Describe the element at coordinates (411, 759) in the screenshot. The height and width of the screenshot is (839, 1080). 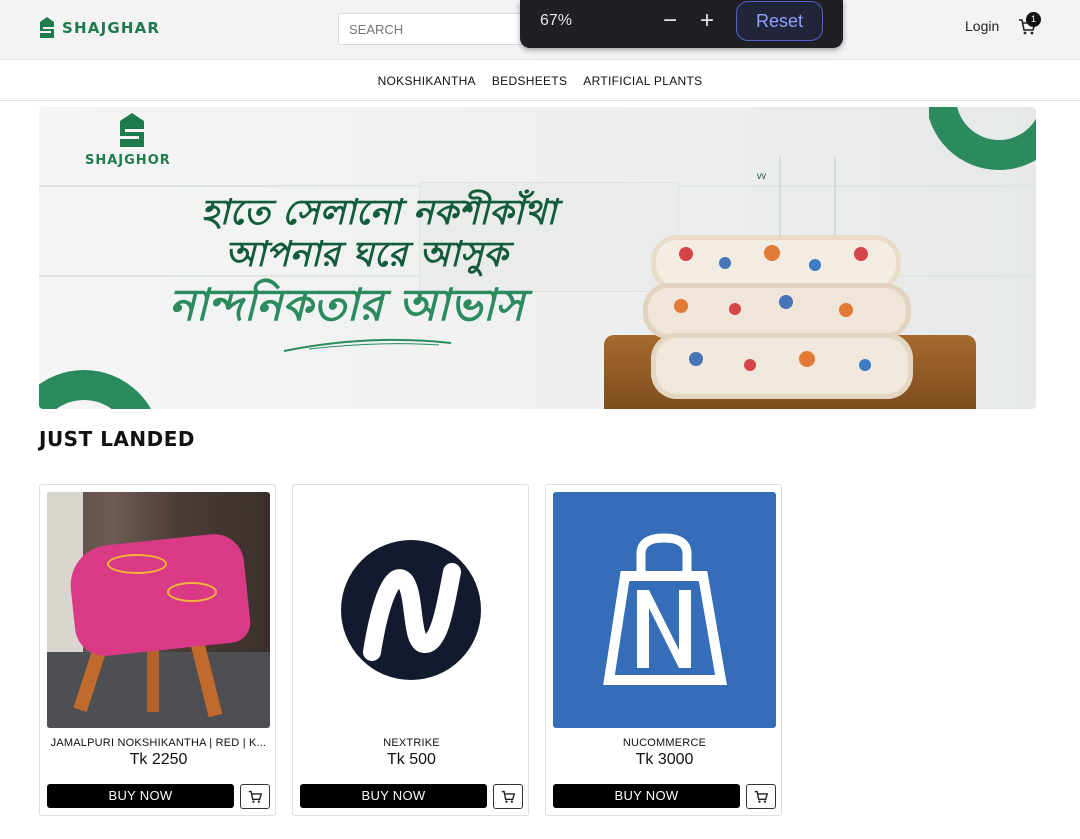
I see `product-price: Tk 500` at that location.